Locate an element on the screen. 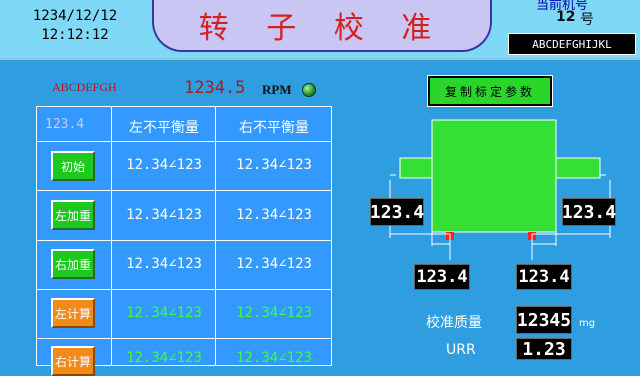 The height and width of the screenshot is (376, 640). column-header-left: 左不平衡量 is located at coordinates (164, 128).